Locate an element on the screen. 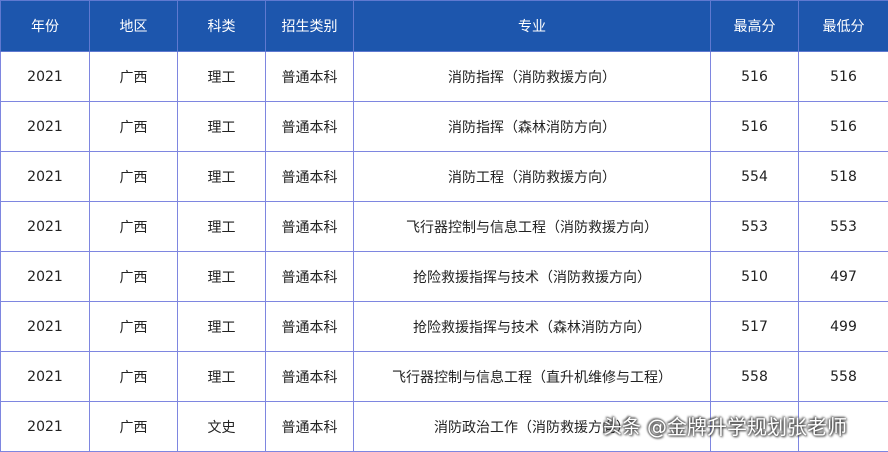  table-row: 2021广西理工普通本科抢险救援指挥与技术（消防救援方向）510497 is located at coordinates (444, 277).